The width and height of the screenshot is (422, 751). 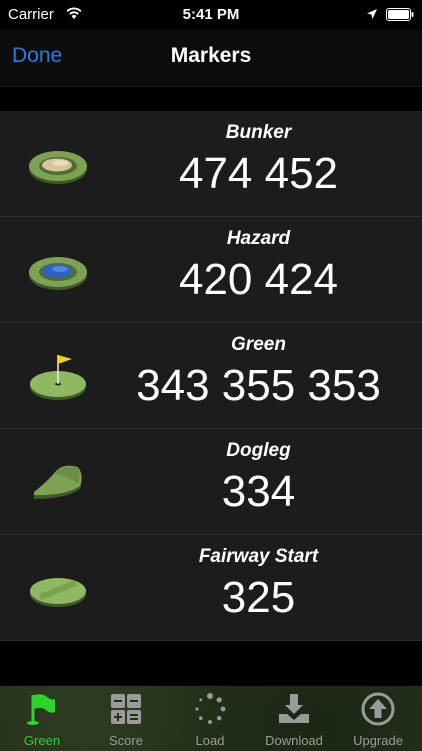 I want to click on marker-label: Hazard, so click(x=258, y=238).